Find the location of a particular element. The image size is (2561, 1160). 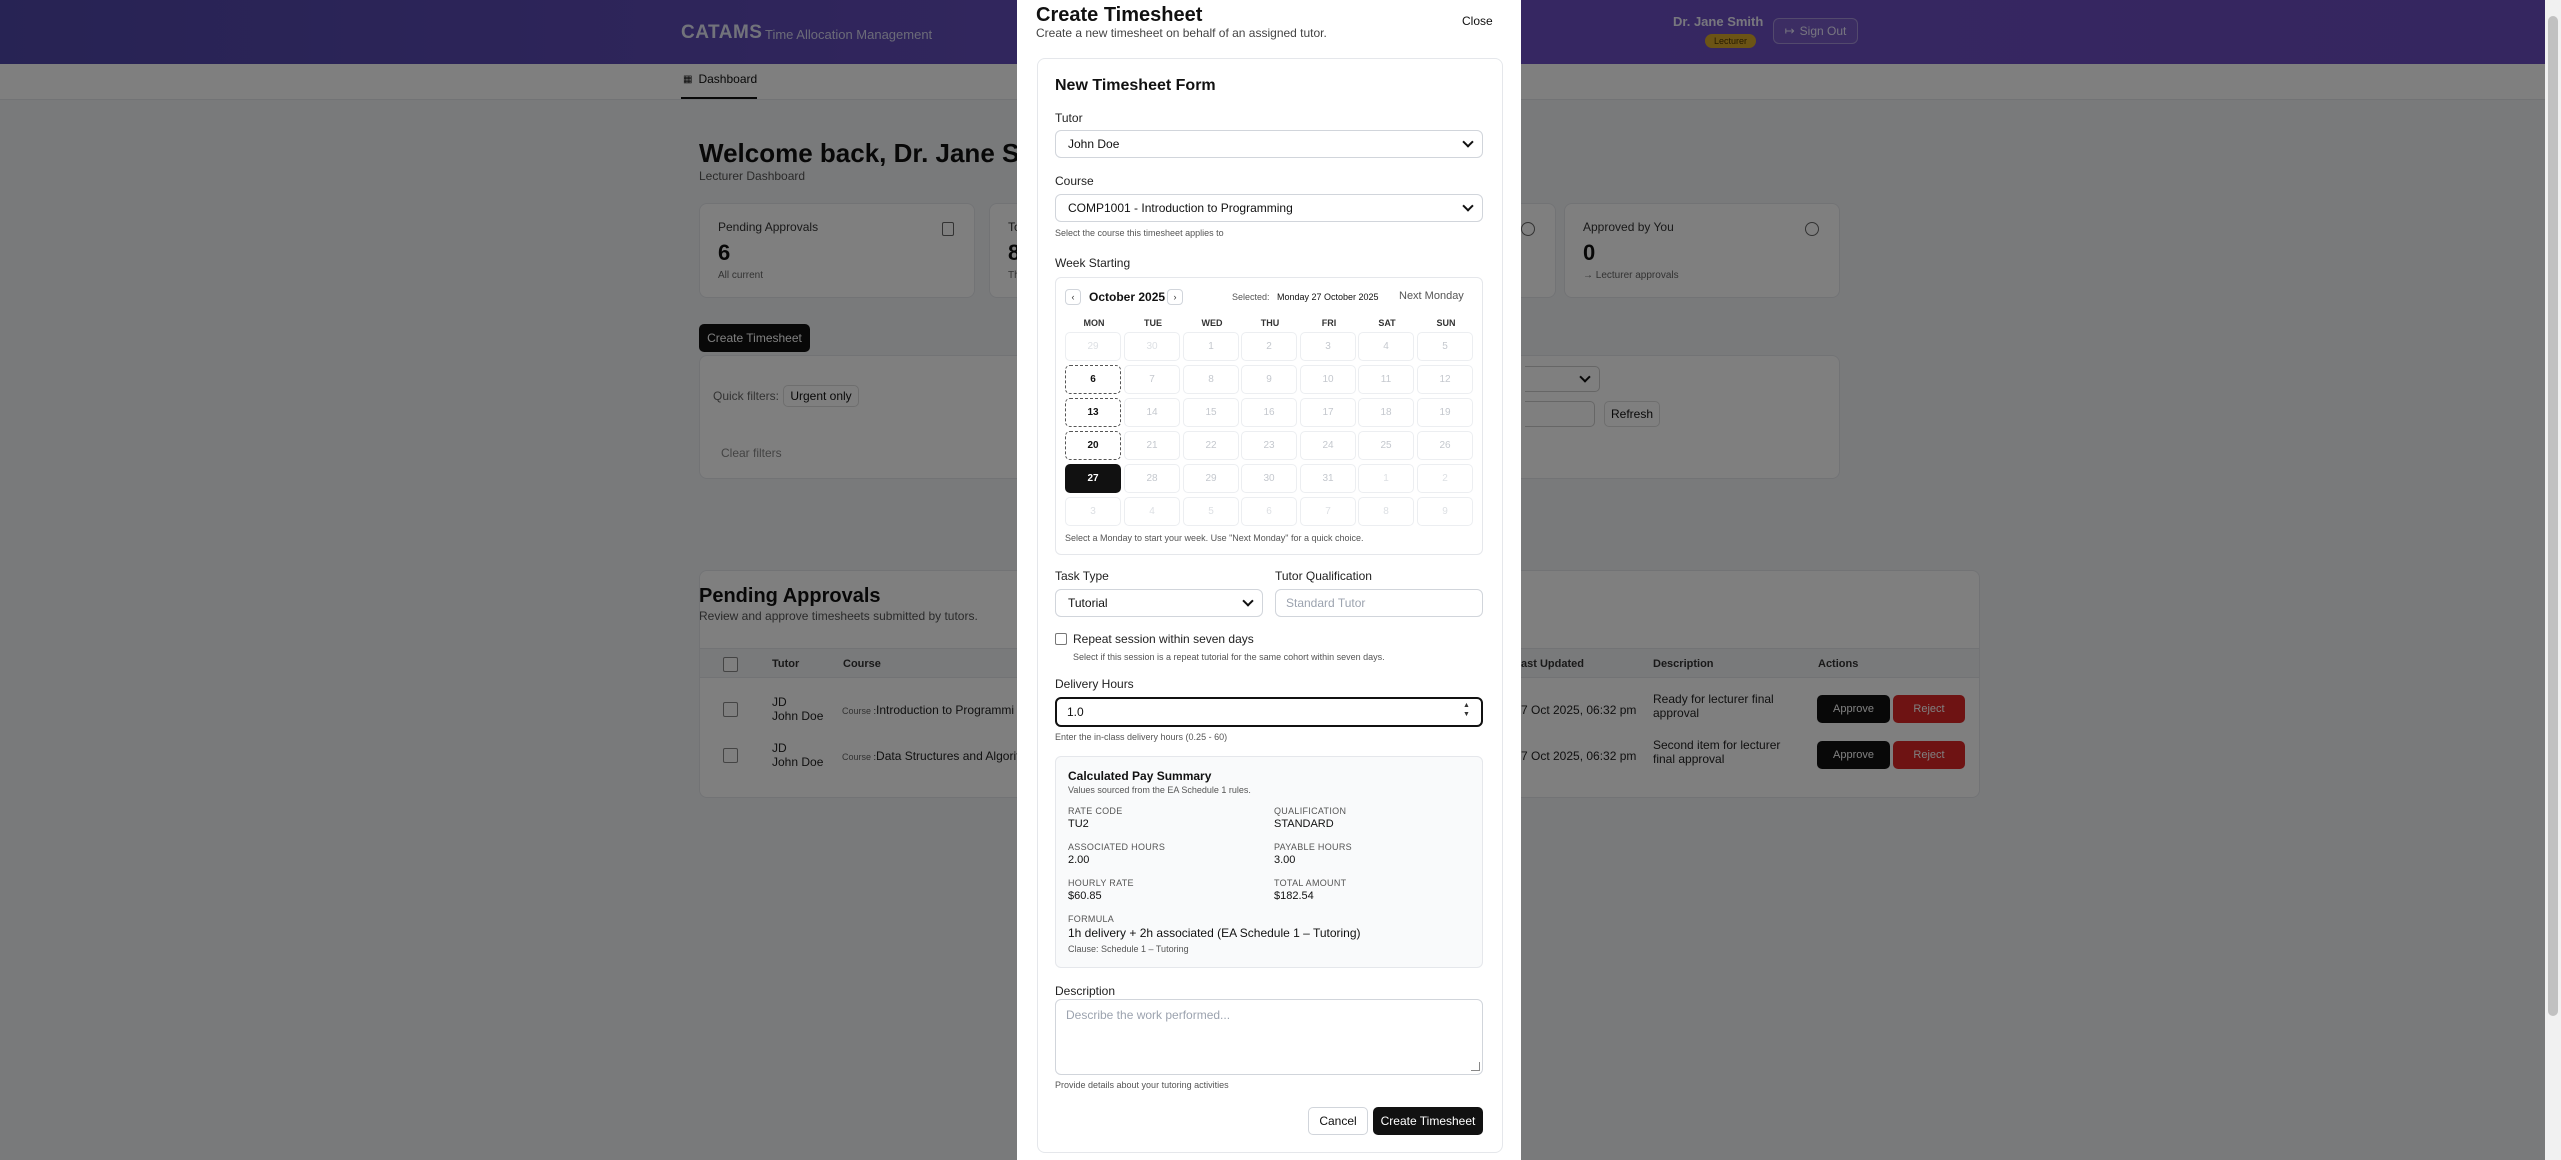

total-amount-value: $182.54 is located at coordinates (1294, 896).